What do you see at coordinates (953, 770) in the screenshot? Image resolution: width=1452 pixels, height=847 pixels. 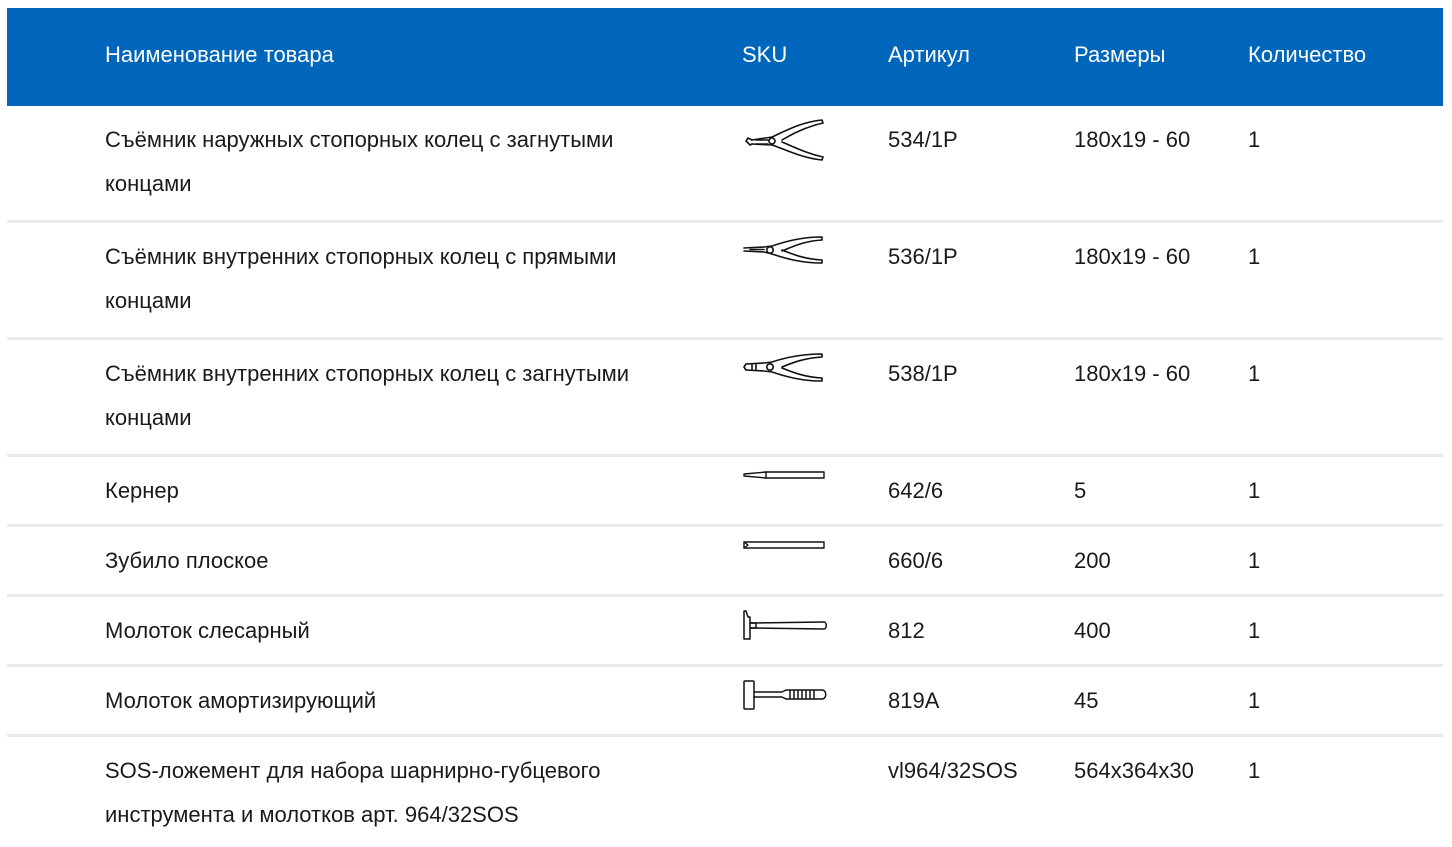 I see `article: vl964/32SOS` at bounding box center [953, 770].